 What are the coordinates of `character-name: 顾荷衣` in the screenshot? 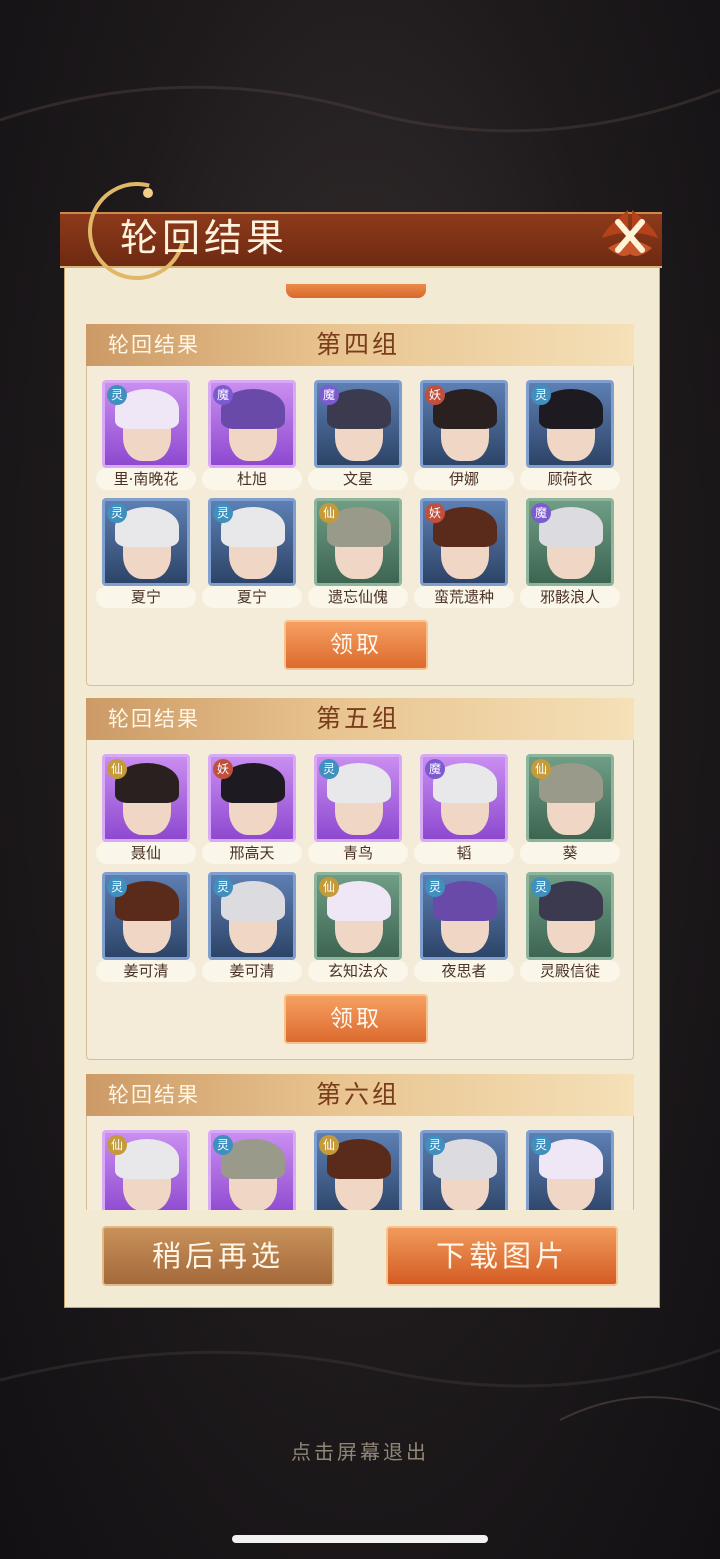 It's located at (570, 479).